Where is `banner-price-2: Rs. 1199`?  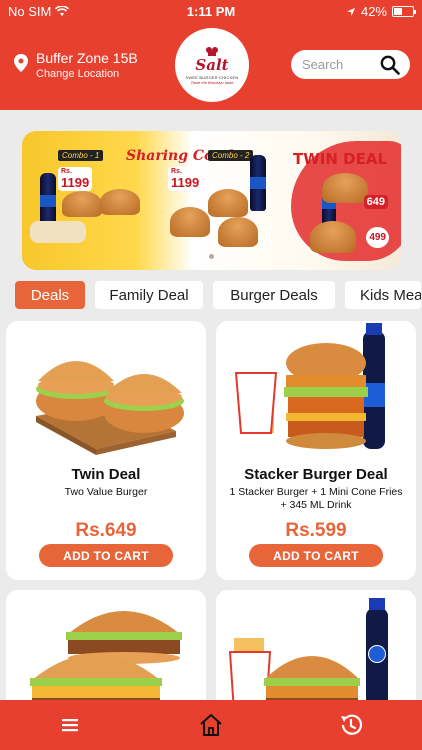 banner-price-2: Rs. 1199 is located at coordinates (185, 179).